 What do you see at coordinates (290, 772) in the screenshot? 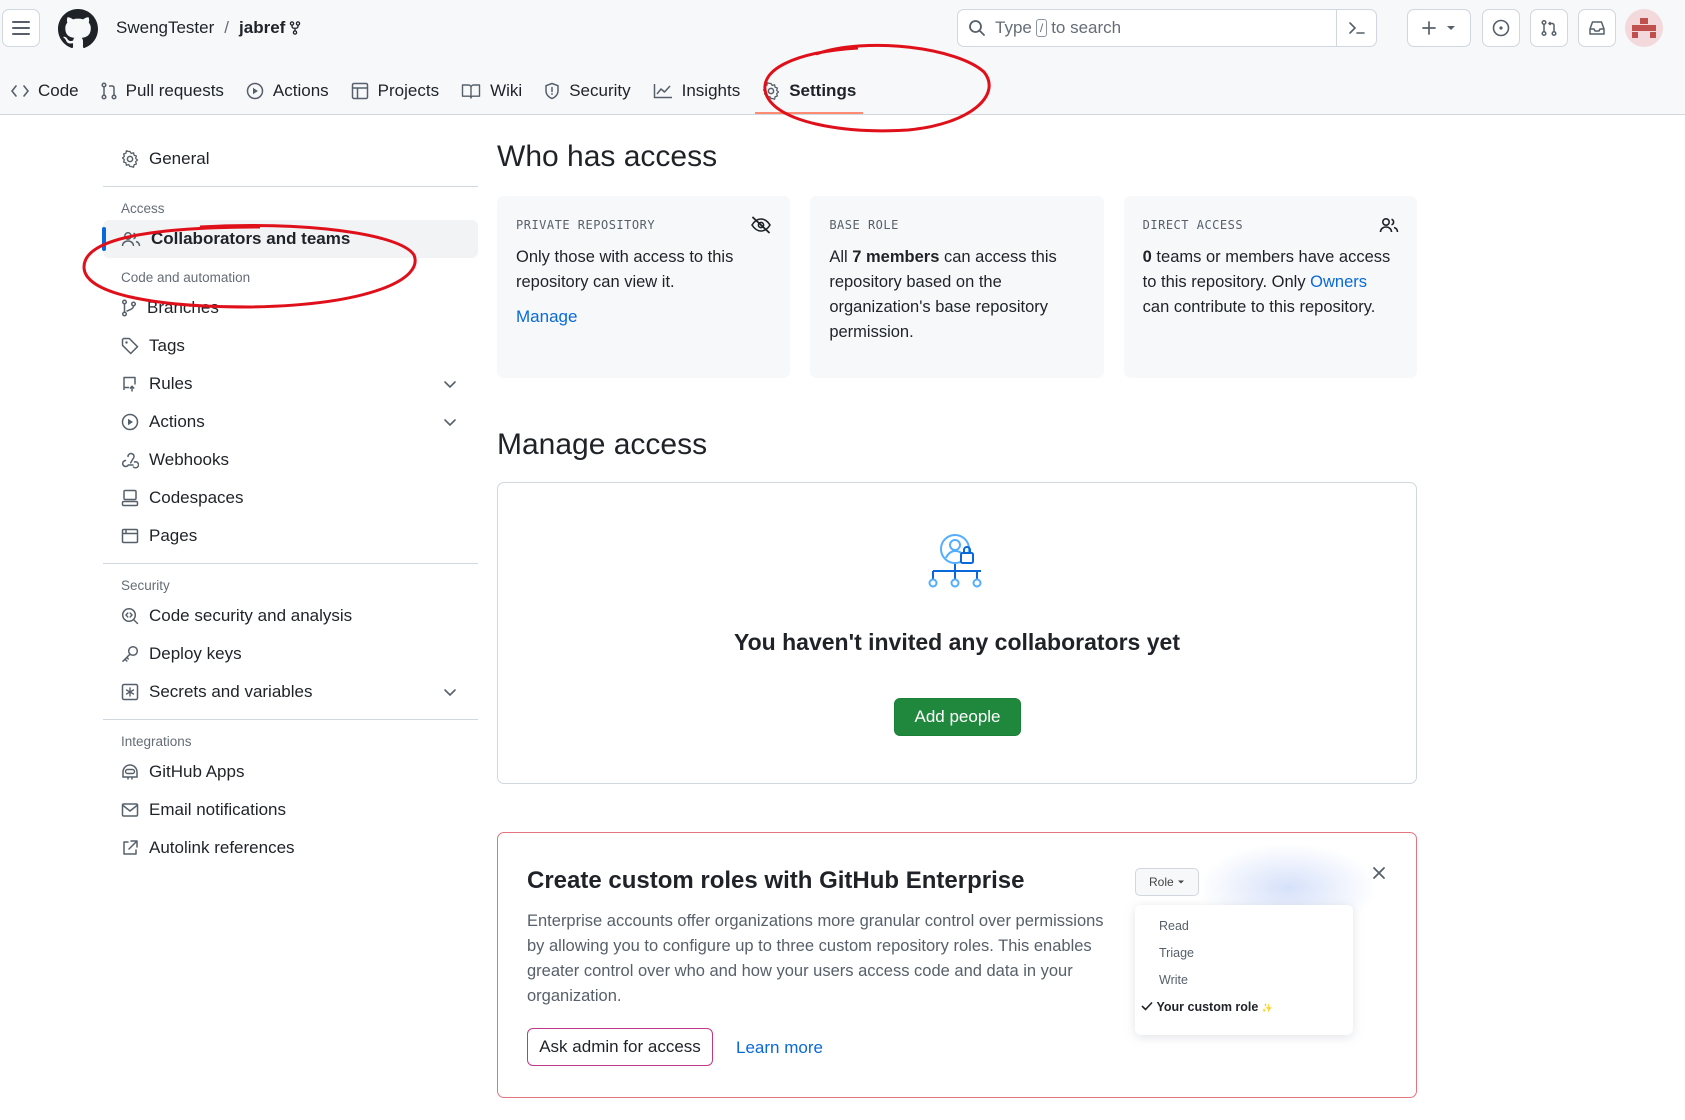
I see `sidebar-item-github-apps: GitHub Apps` at bounding box center [290, 772].